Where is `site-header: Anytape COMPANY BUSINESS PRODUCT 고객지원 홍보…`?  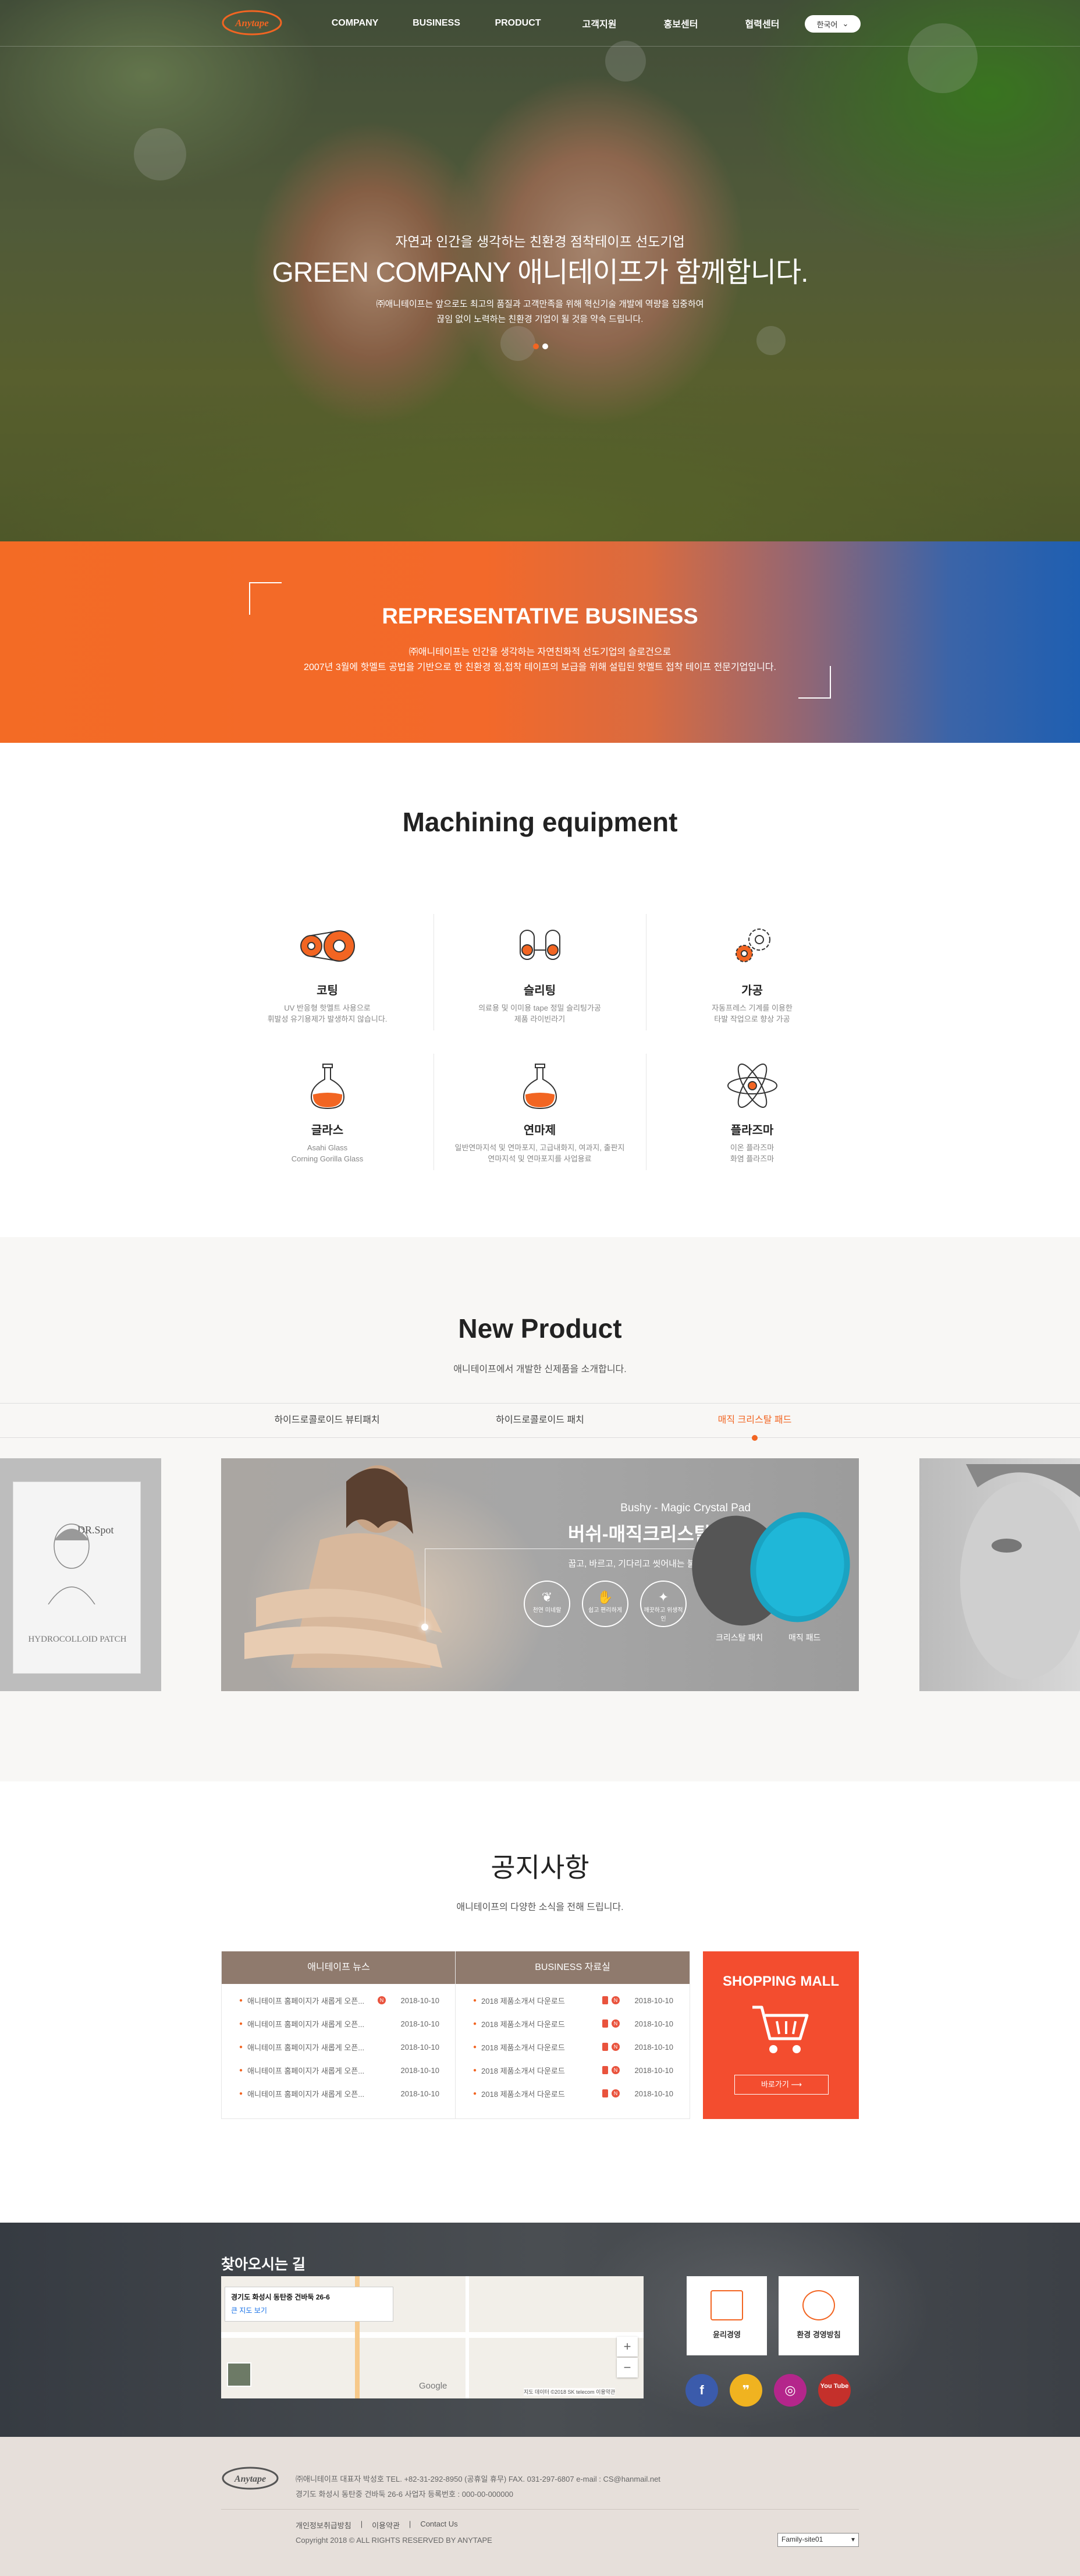
site-header: Anytape COMPANY BUSINESS PRODUCT 고객지원 홍보… is located at coordinates (540, 23).